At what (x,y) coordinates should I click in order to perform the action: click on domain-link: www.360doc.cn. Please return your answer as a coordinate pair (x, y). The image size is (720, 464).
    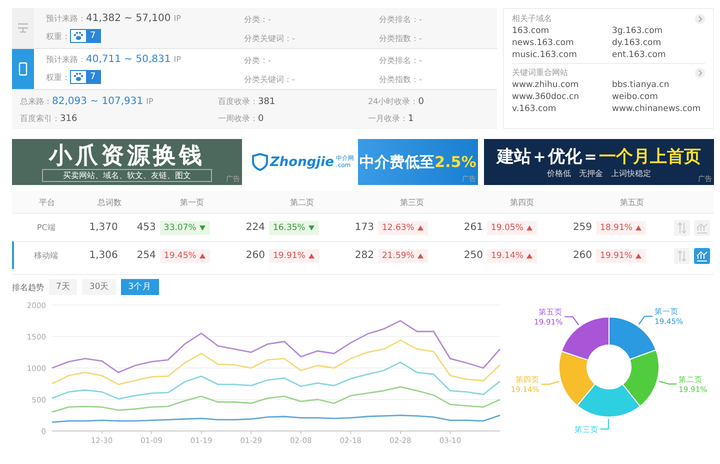
    Looking at the image, I should click on (562, 97).